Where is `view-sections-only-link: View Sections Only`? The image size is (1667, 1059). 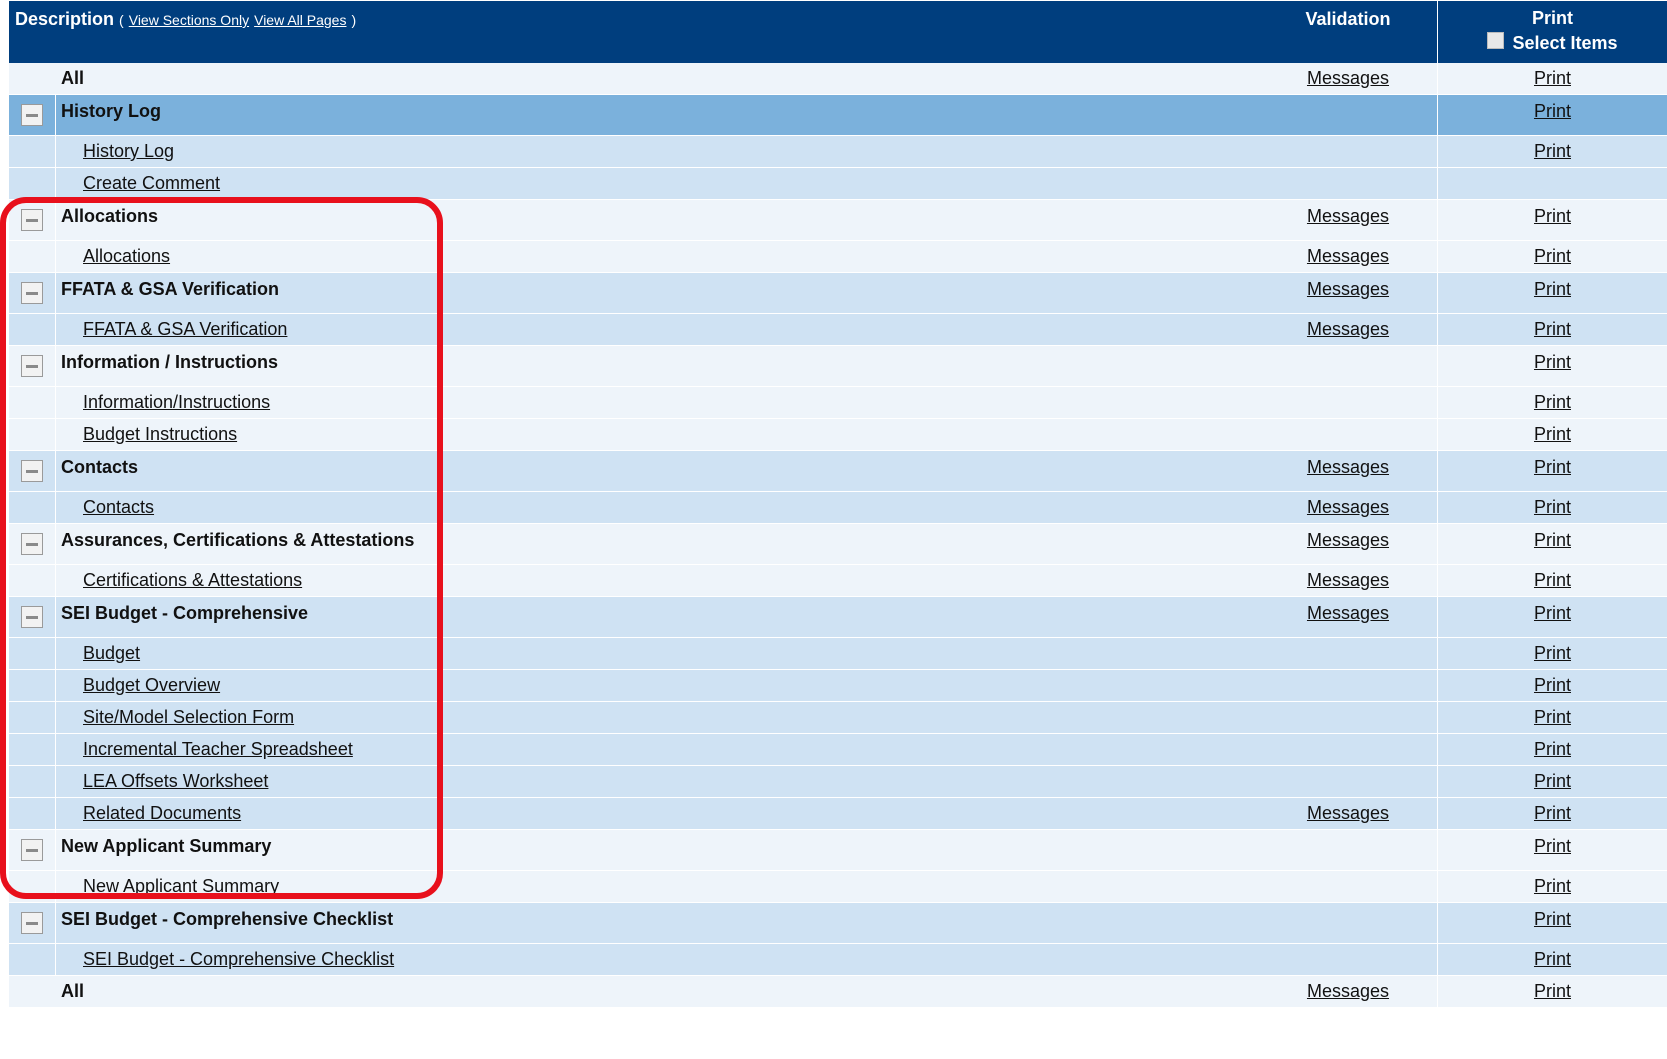 view-sections-only-link: View Sections Only is located at coordinates (189, 20).